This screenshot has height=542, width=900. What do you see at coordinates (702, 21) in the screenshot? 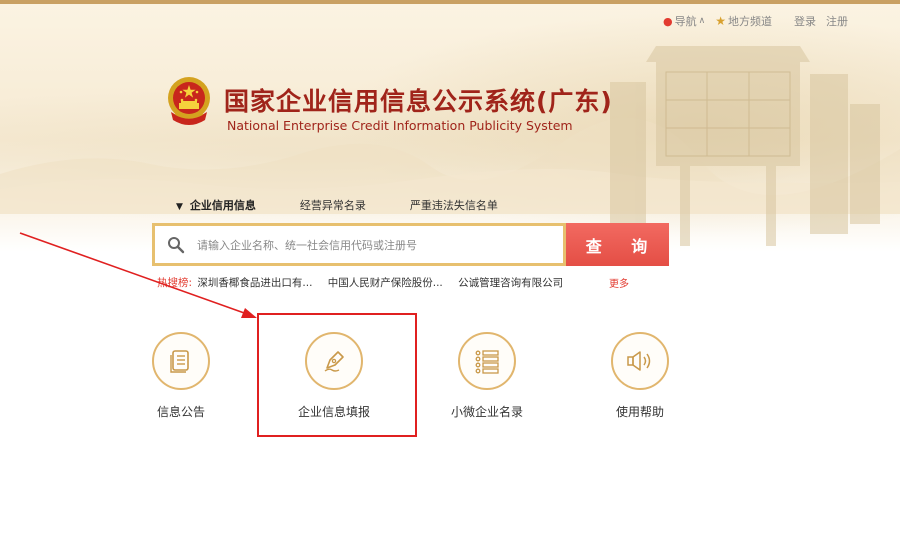
I see `chevron-up-icon: ∧` at bounding box center [702, 21].